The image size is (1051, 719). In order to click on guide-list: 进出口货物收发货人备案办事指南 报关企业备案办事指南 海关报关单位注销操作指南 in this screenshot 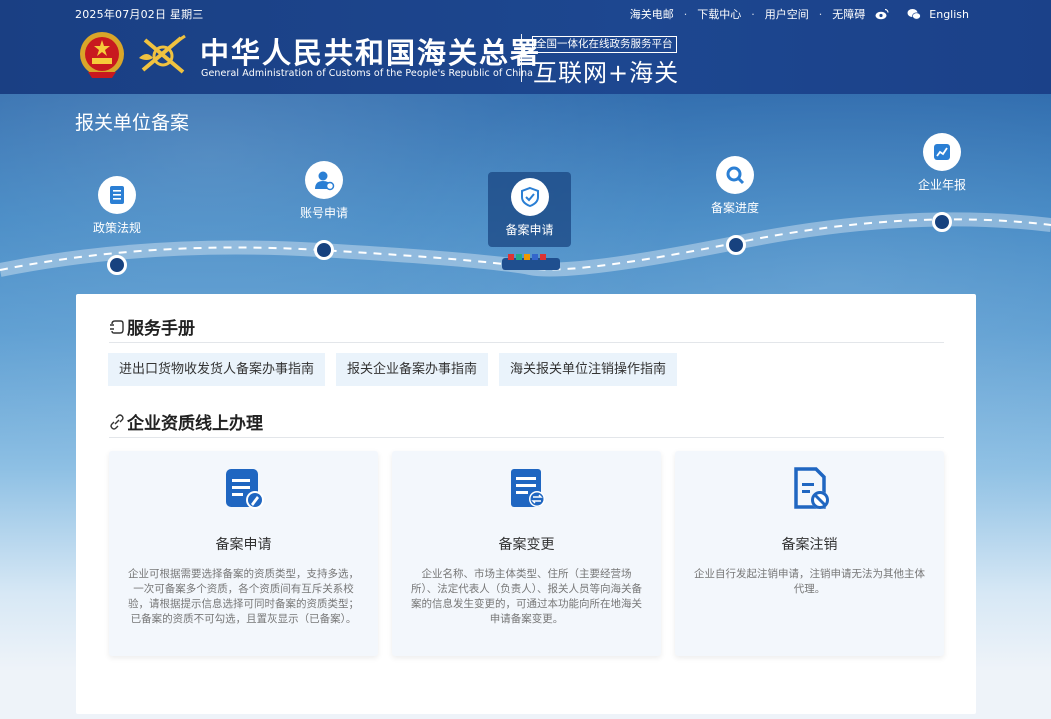, I will do `click(392, 369)`.